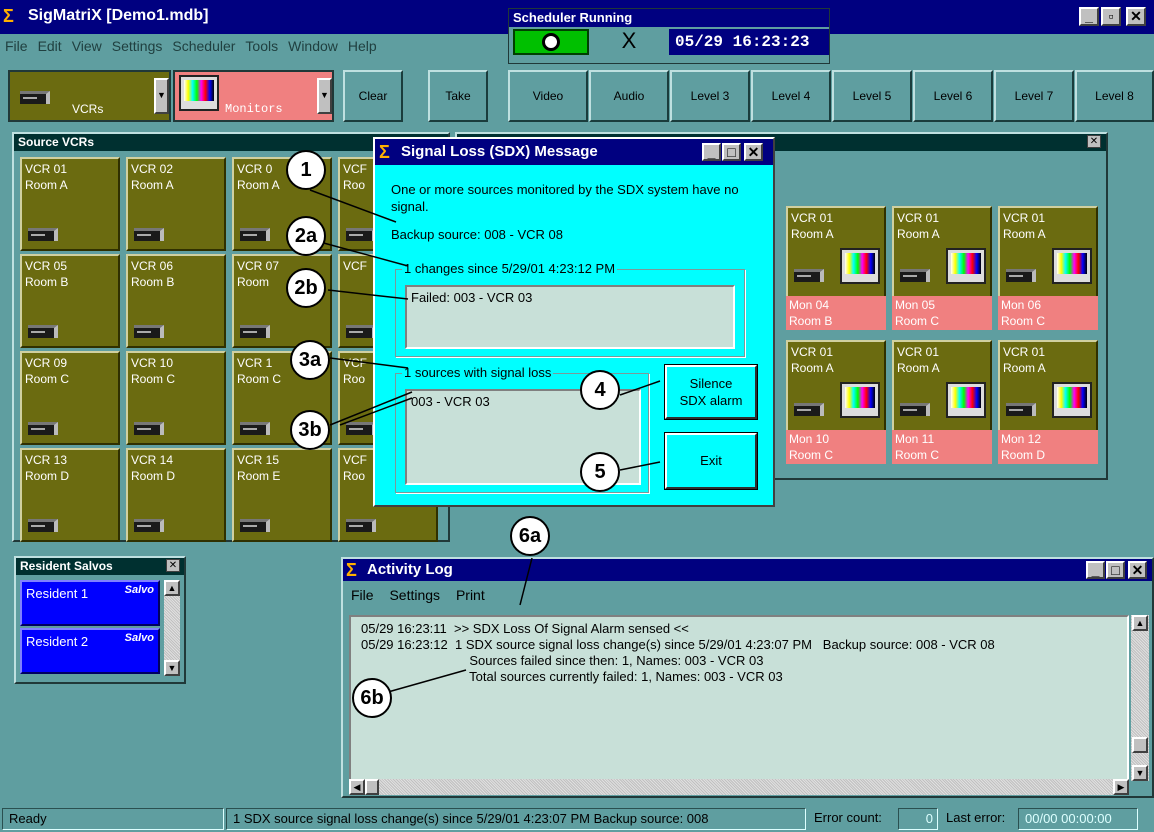 Image resolution: width=1154 pixels, height=832 pixels. I want to click on callout-6b: 6b, so click(372, 698).